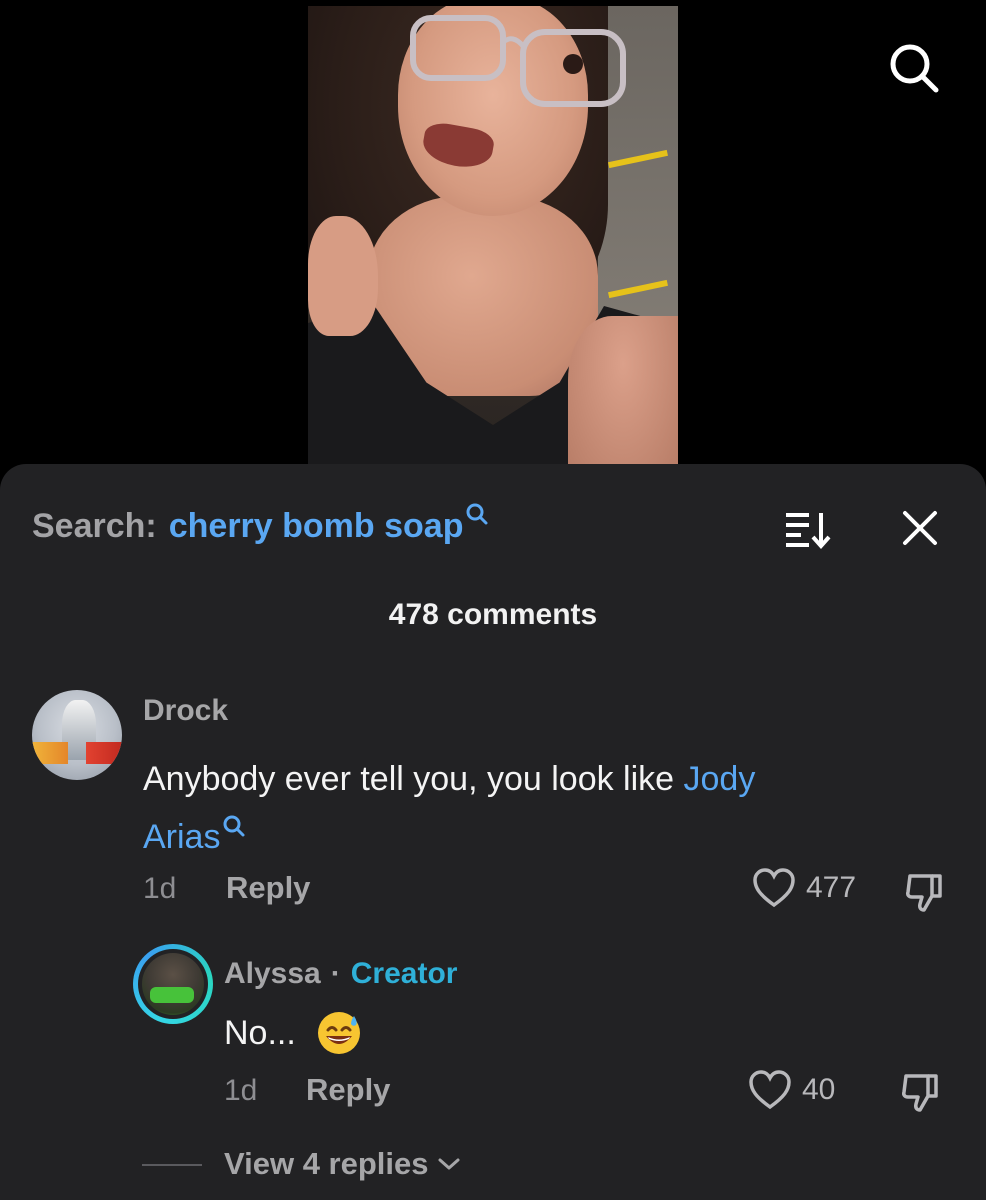 The height and width of the screenshot is (1200, 986). Describe the element at coordinates (404, 973) in the screenshot. I see `creator-badge: Creator` at that location.